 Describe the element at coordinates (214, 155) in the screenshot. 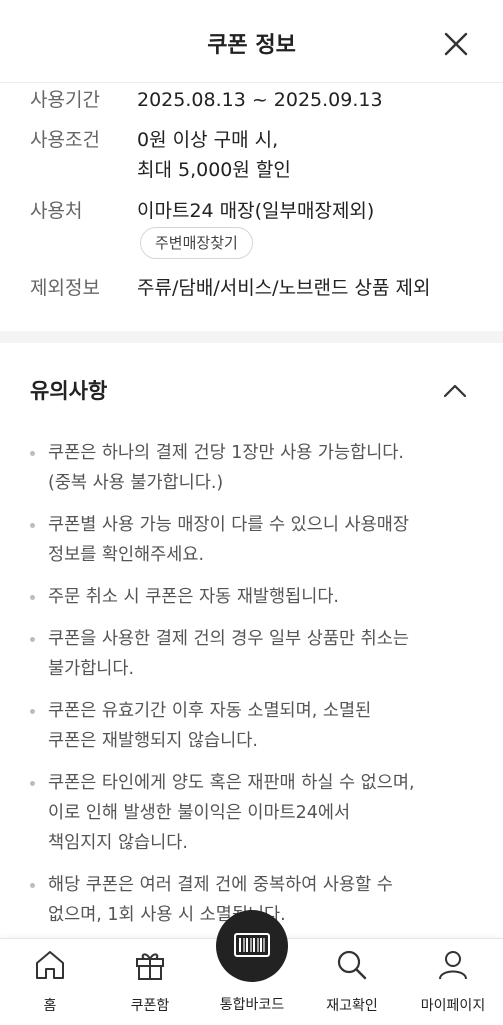

I see `condition-value: 0원 이상 구매 시, 최대 5,000원 할인` at that location.